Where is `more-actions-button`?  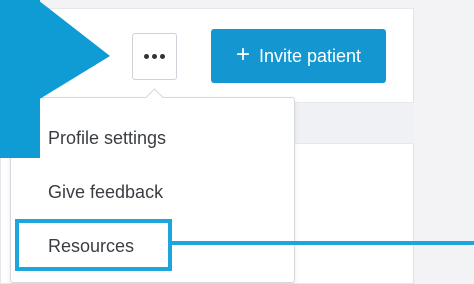
more-actions-button is located at coordinates (154, 56).